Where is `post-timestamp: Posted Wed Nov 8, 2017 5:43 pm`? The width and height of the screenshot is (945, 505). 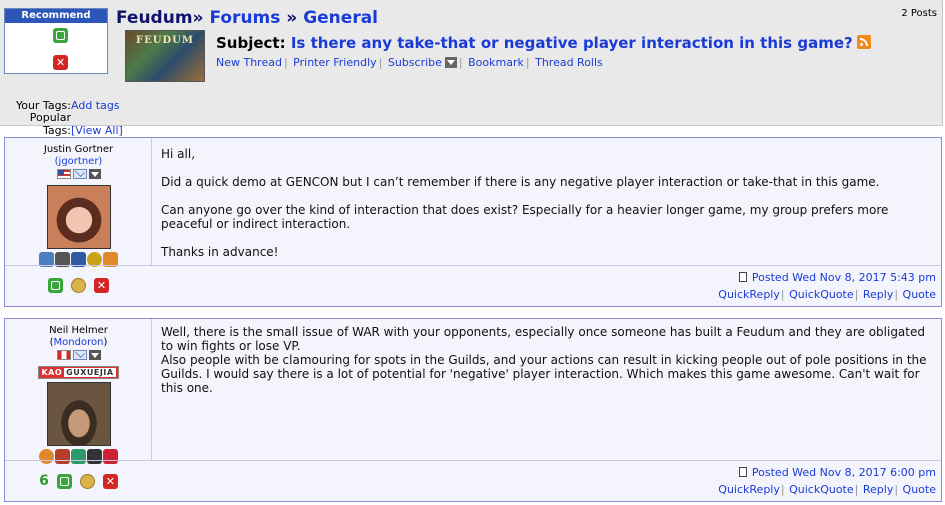 post-timestamp: Posted Wed Nov 8, 2017 5:43 pm is located at coordinates (837, 277).